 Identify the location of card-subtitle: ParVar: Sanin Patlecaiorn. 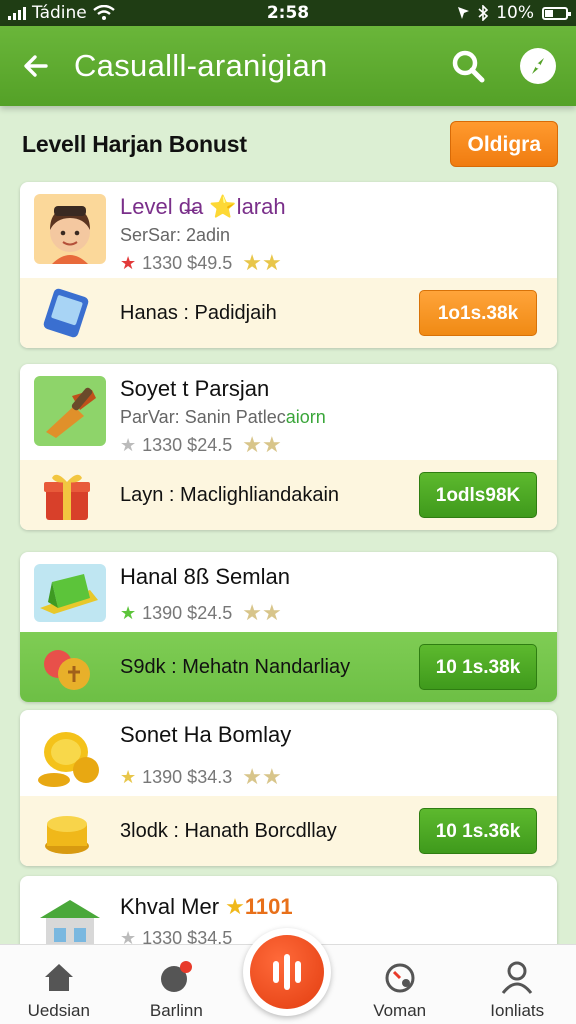
(223, 417).